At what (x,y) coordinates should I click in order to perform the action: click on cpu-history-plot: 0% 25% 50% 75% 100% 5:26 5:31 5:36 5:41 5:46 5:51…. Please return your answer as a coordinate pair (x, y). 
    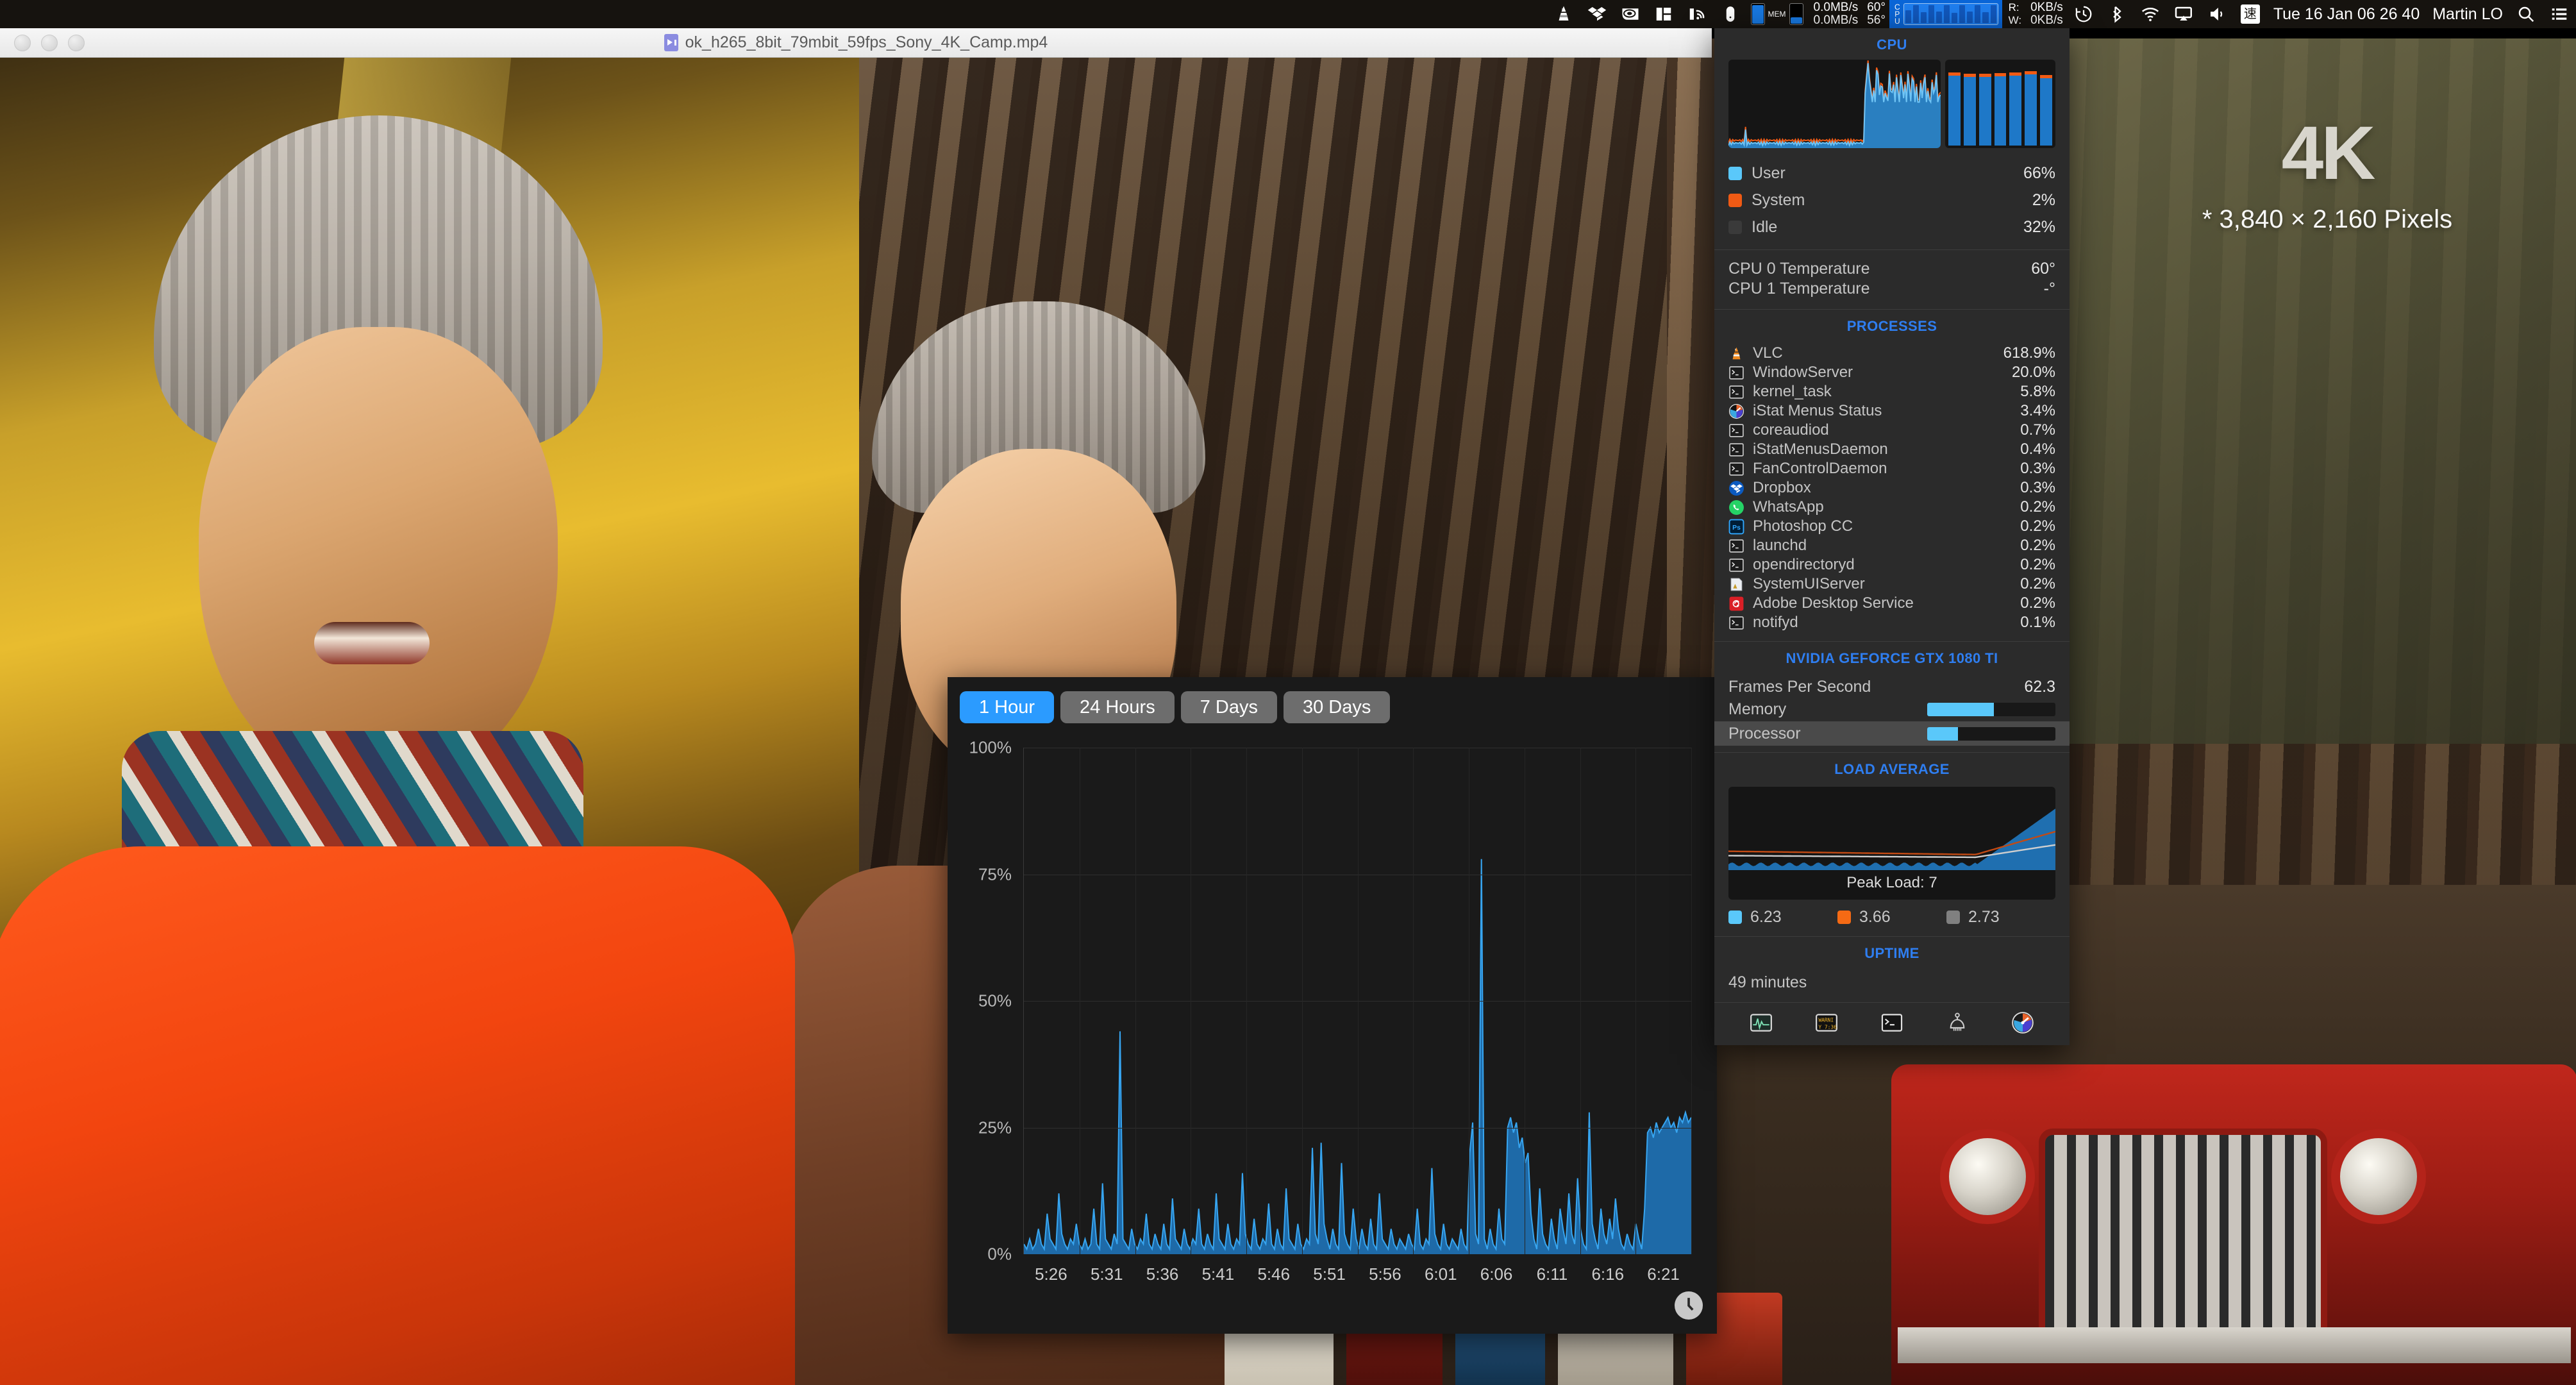
    Looking at the image, I should click on (1320, 1011).